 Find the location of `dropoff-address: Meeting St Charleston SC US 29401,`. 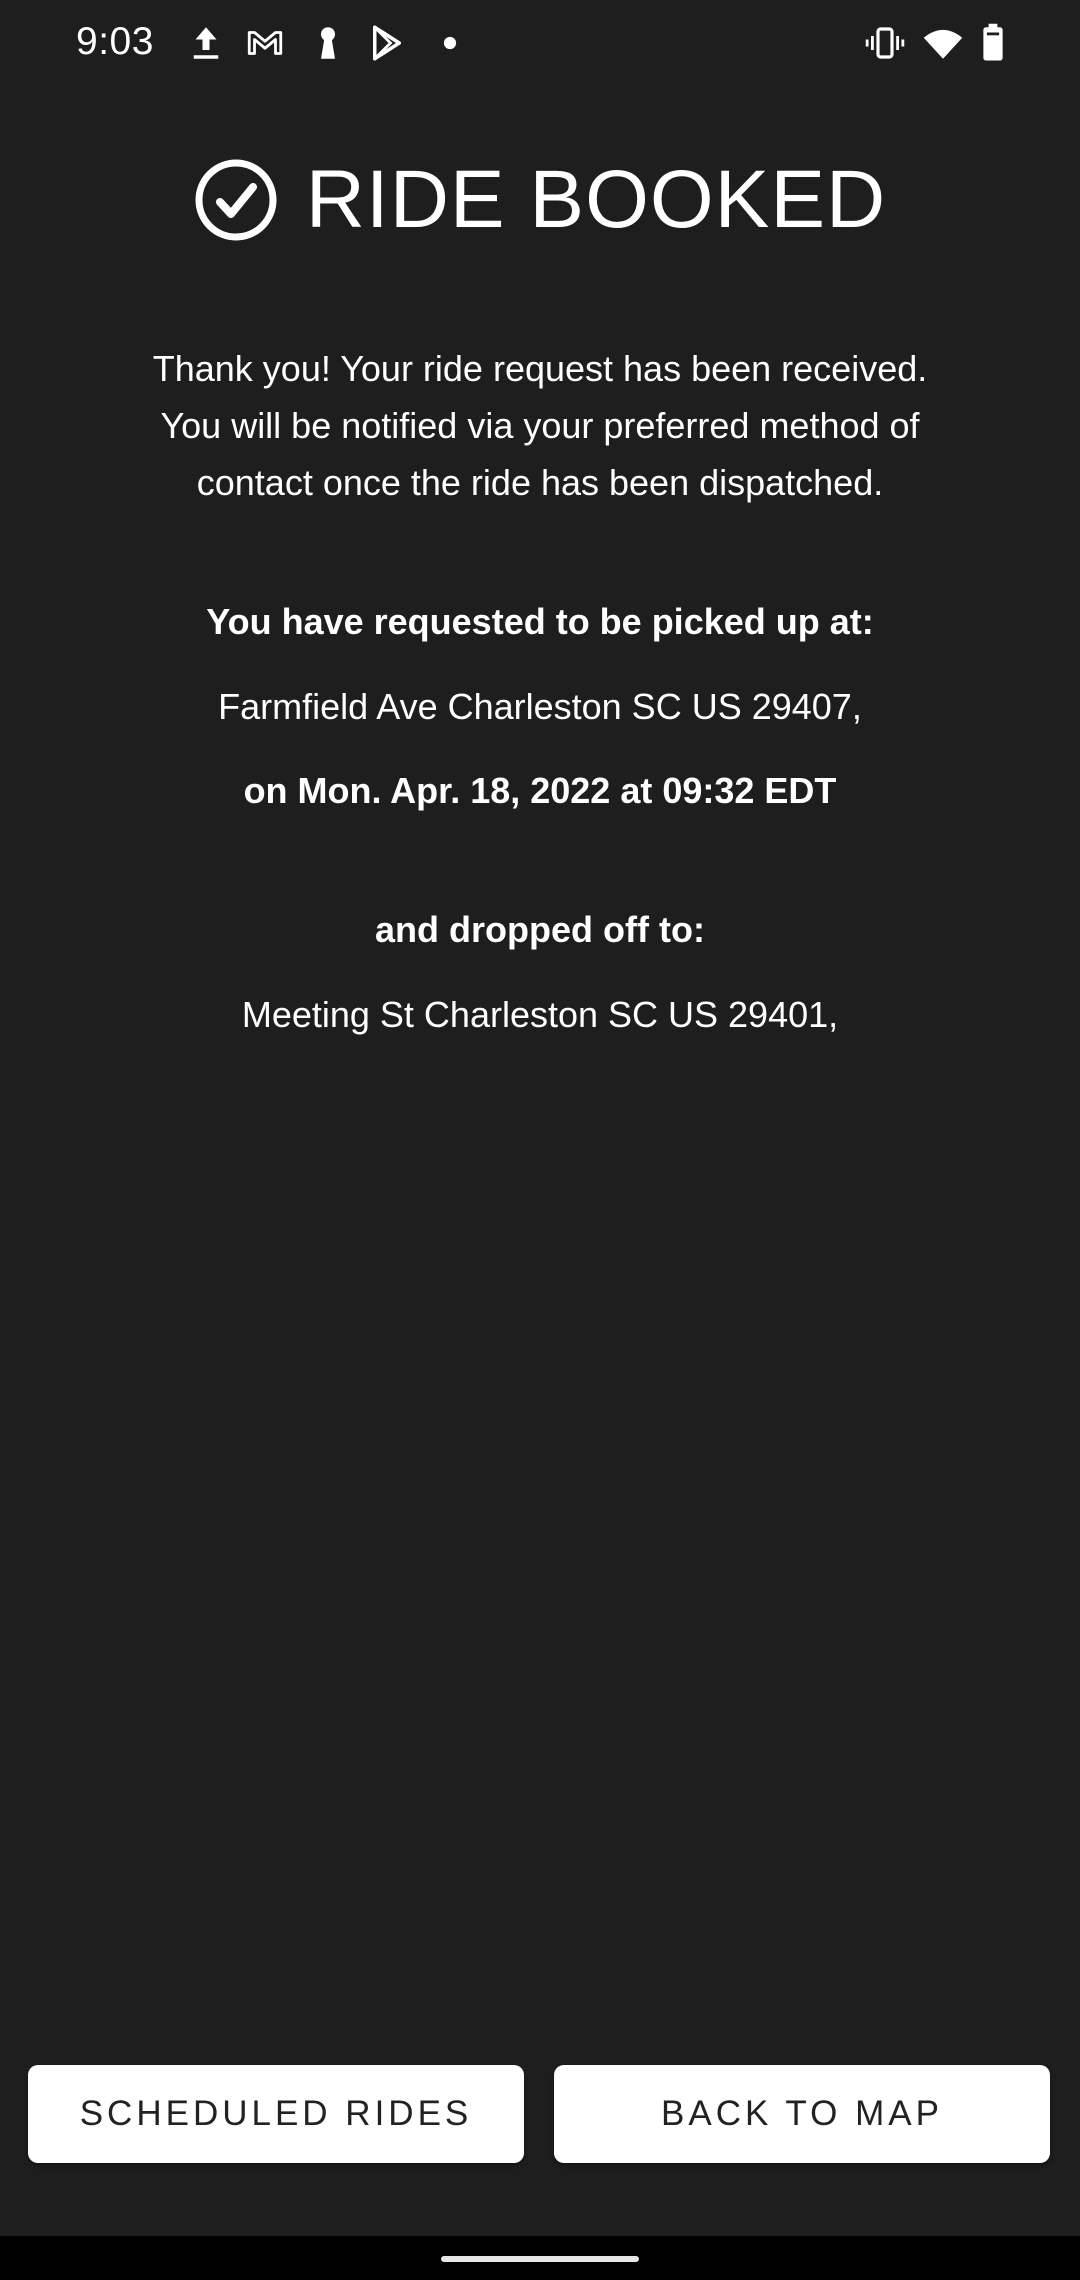

dropoff-address: Meeting St Charleston SC US 29401, is located at coordinates (540, 1014).